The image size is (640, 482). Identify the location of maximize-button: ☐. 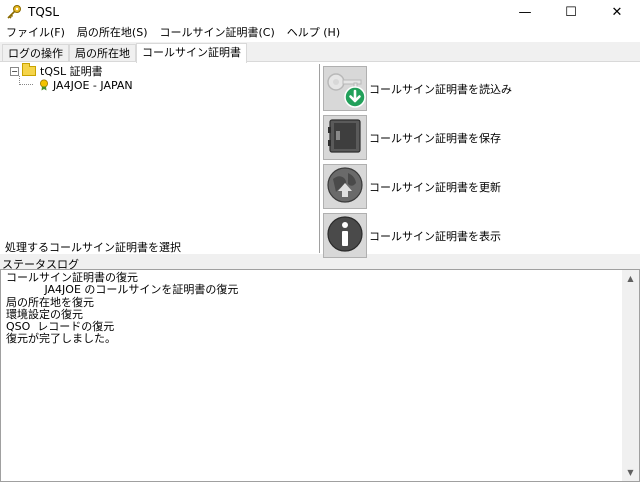
(571, 12).